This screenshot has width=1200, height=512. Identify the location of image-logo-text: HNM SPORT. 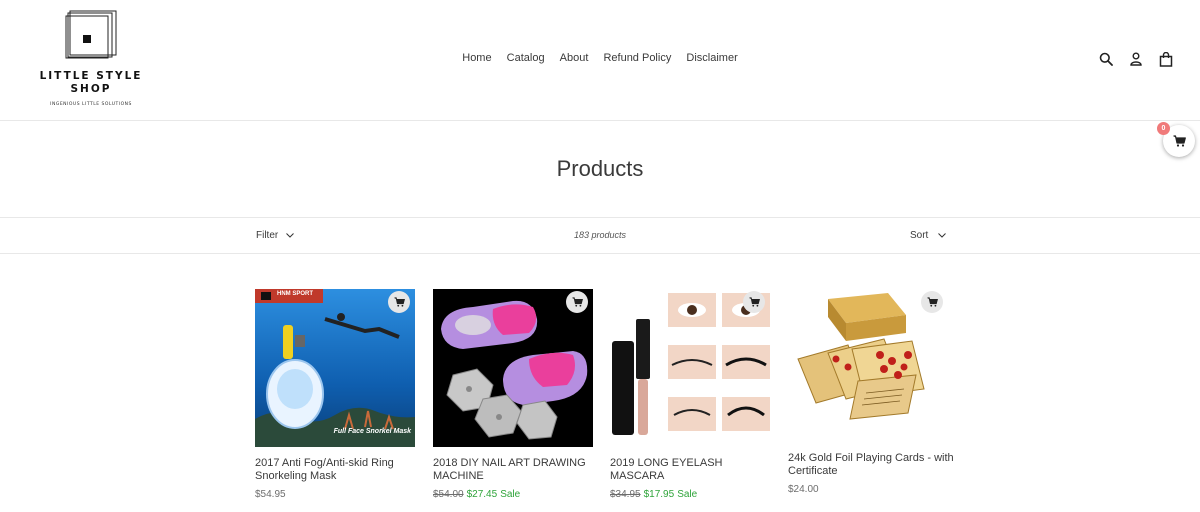
(295, 294).